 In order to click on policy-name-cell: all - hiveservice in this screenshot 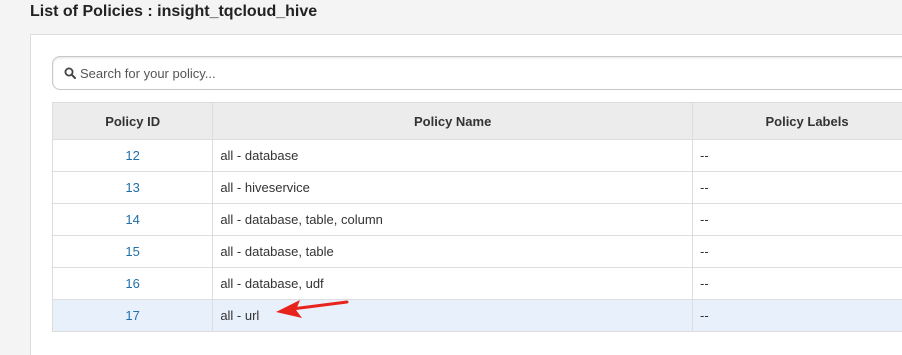, I will do `click(453, 188)`.